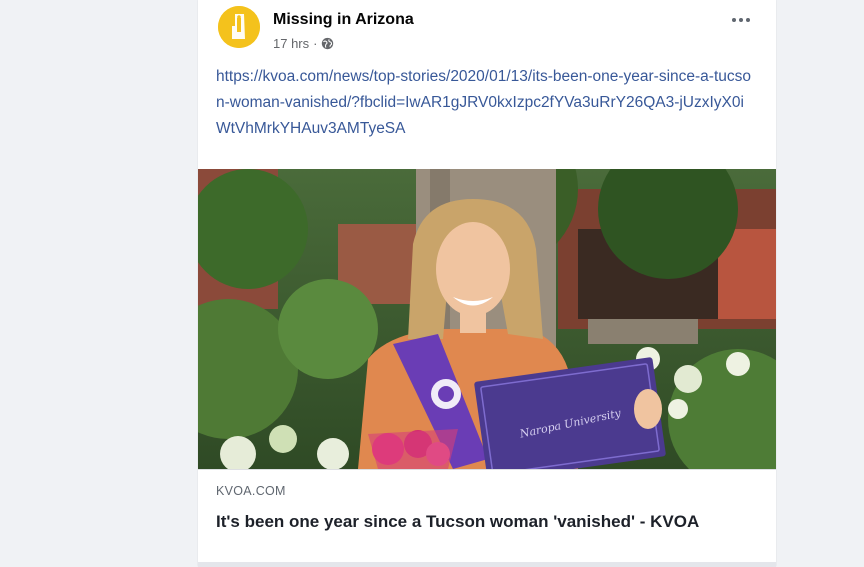 This screenshot has height=567, width=864. What do you see at coordinates (327, 43) in the screenshot?
I see `globe-icon` at bounding box center [327, 43].